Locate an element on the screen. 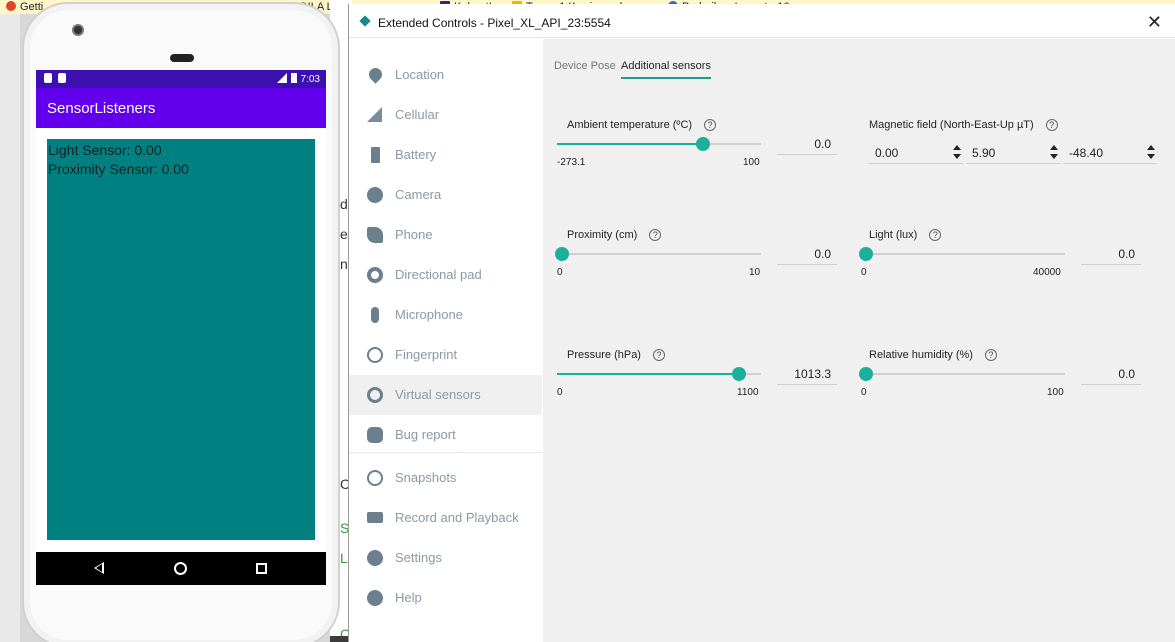  app-bar: SensorListeners is located at coordinates (181, 108).